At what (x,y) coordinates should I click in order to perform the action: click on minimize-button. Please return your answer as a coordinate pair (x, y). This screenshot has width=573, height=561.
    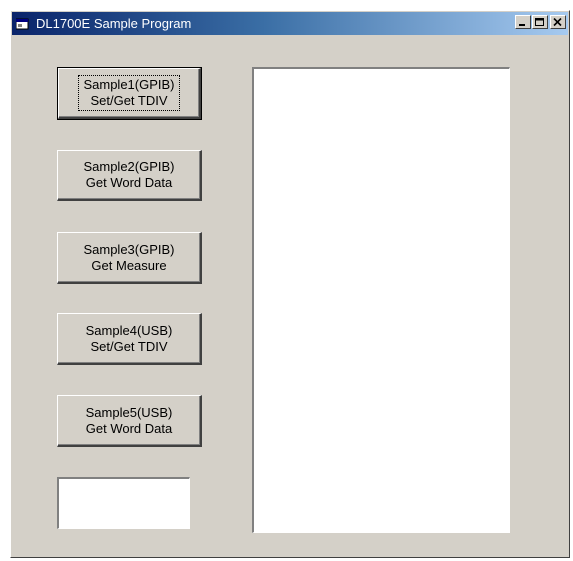
    Looking at the image, I should click on (523, 22).